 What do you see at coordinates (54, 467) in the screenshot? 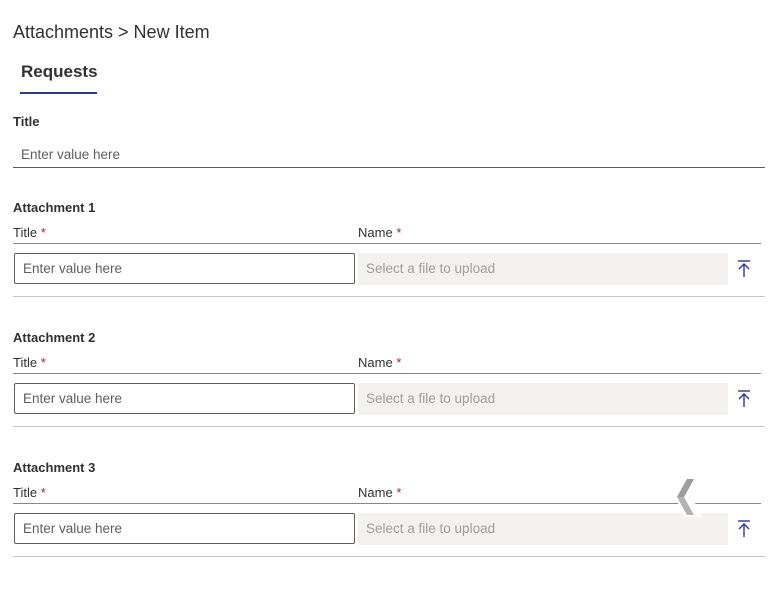
I see `attachment-heading: Attachment 3` at bounding box center [54, 467].